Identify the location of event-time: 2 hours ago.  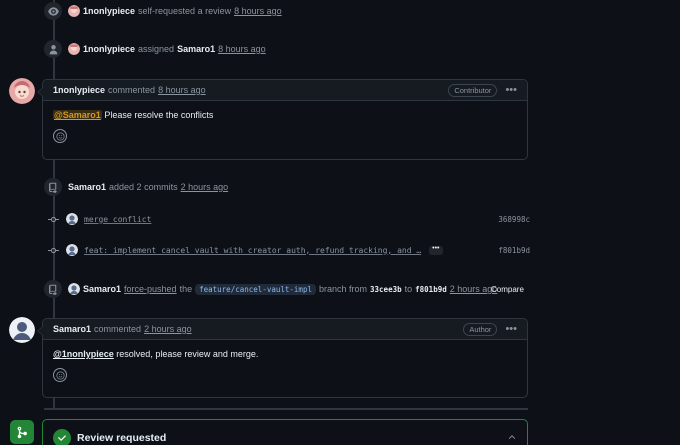
(205, 187).